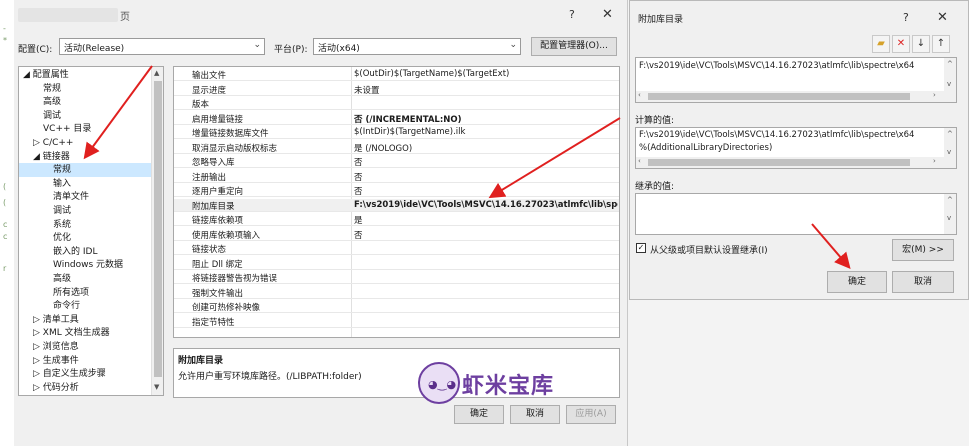  What do you see at coordinates (901, 44) in the screenshot?
I see `delete-icon: ✕` at bounding box center [901, 44].